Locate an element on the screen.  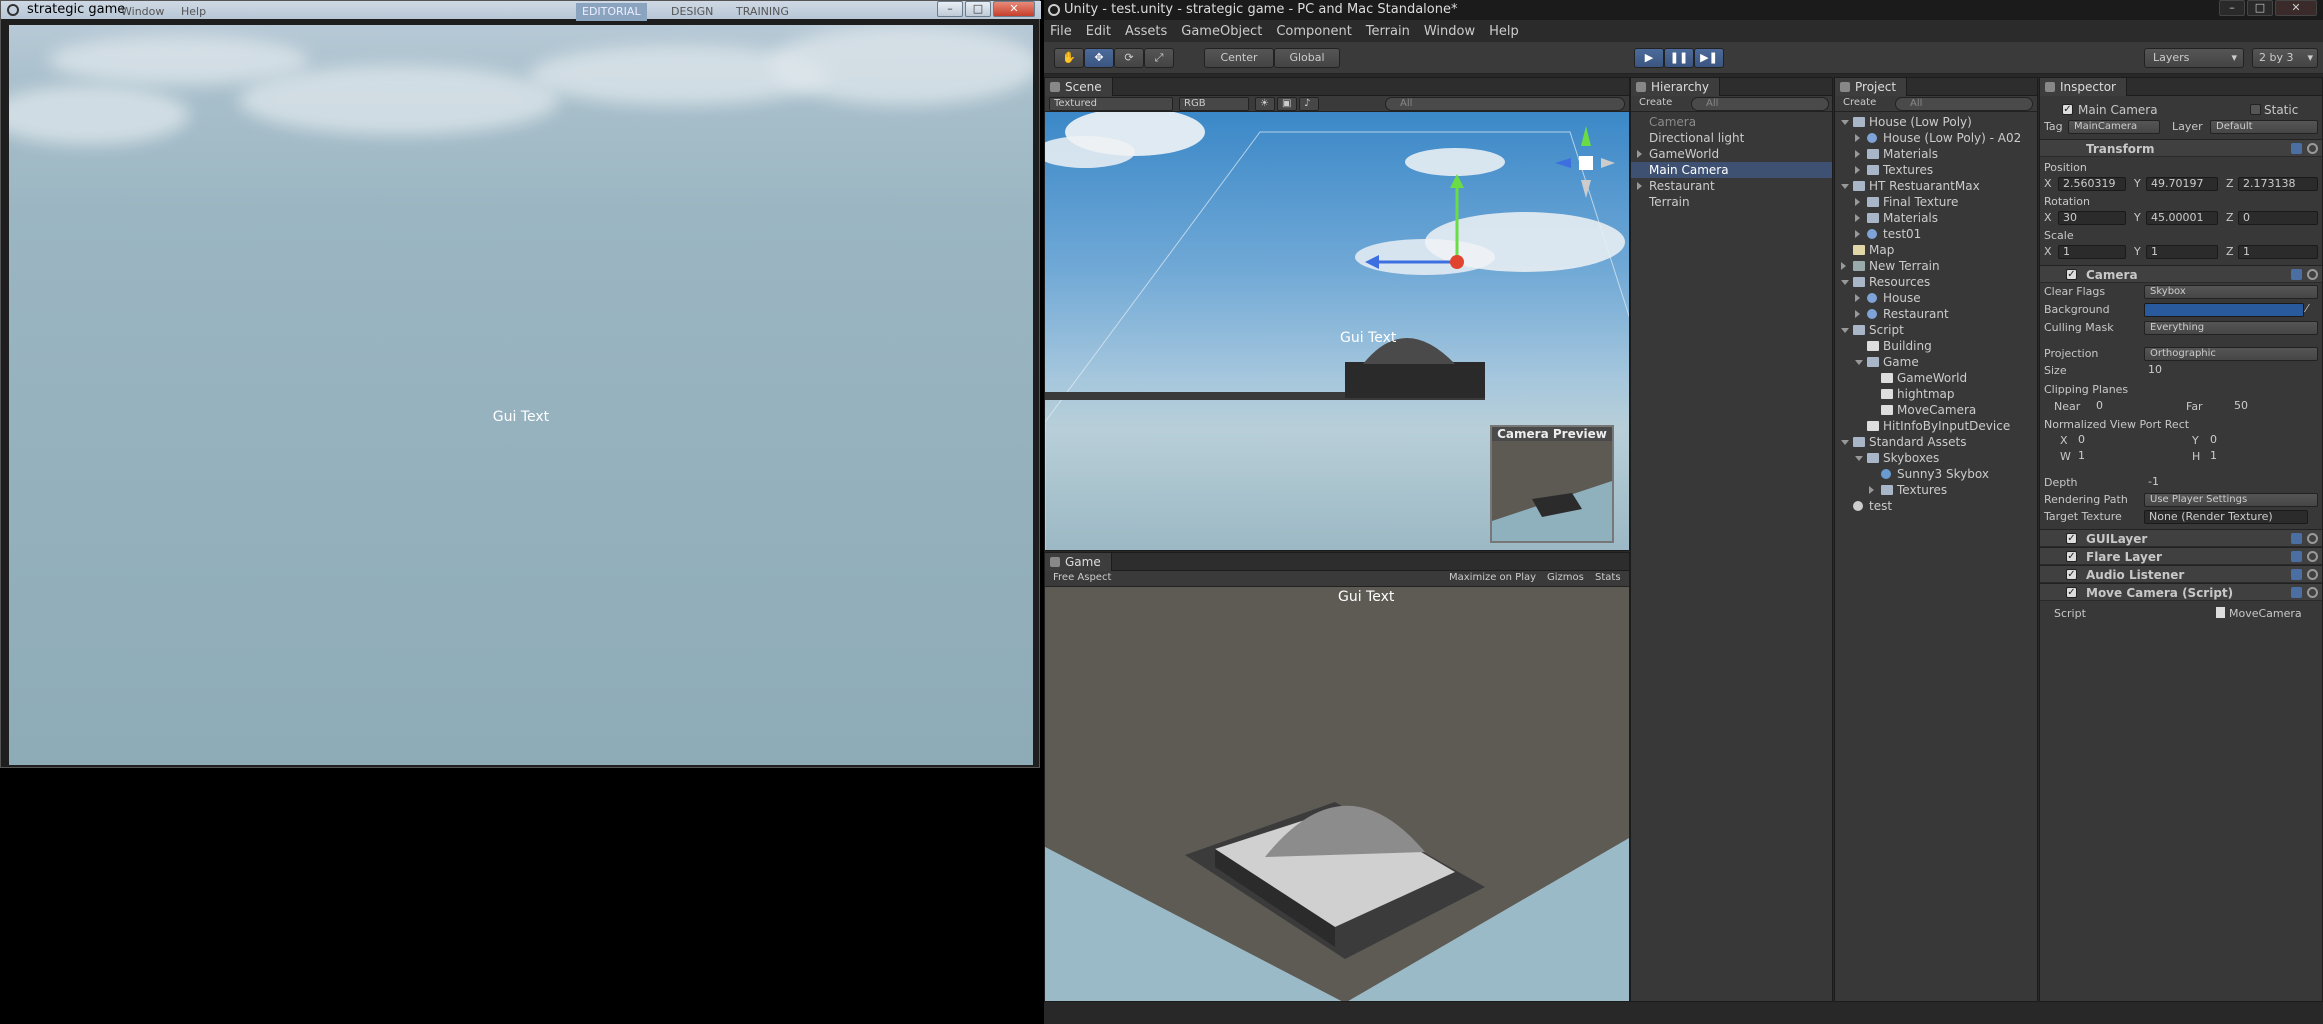
scale-x-field: 1 is located at coordinates (2092, 252).